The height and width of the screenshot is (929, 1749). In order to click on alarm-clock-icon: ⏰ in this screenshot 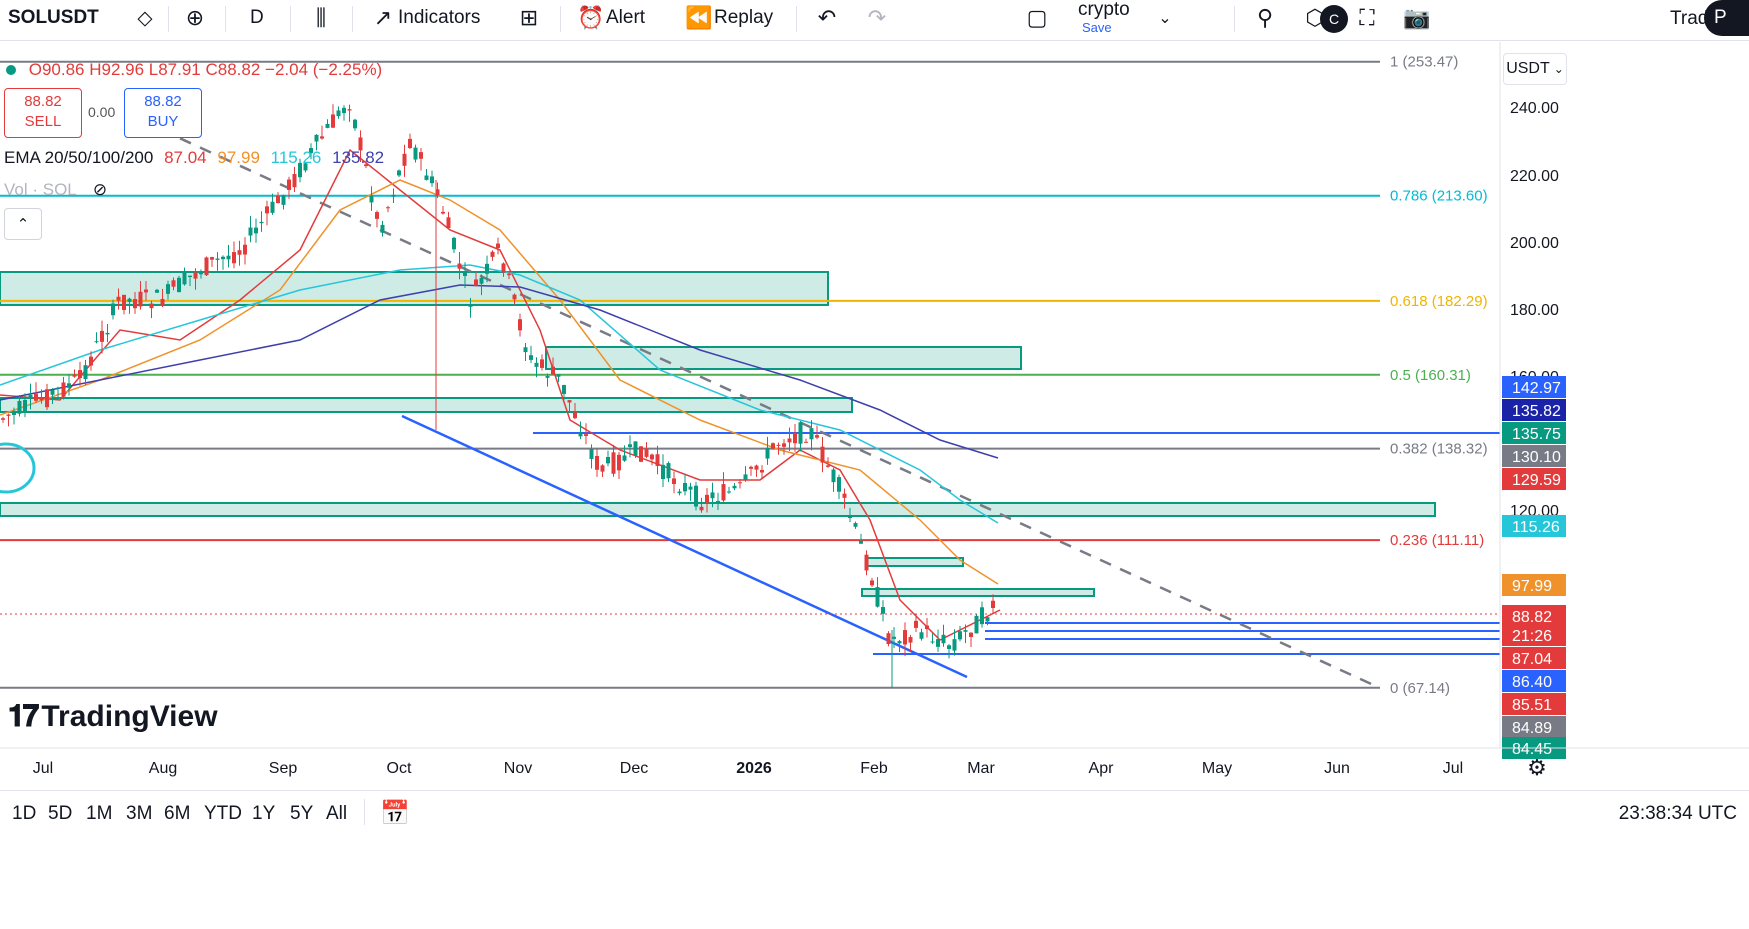, I will do `click(591, 17)`.